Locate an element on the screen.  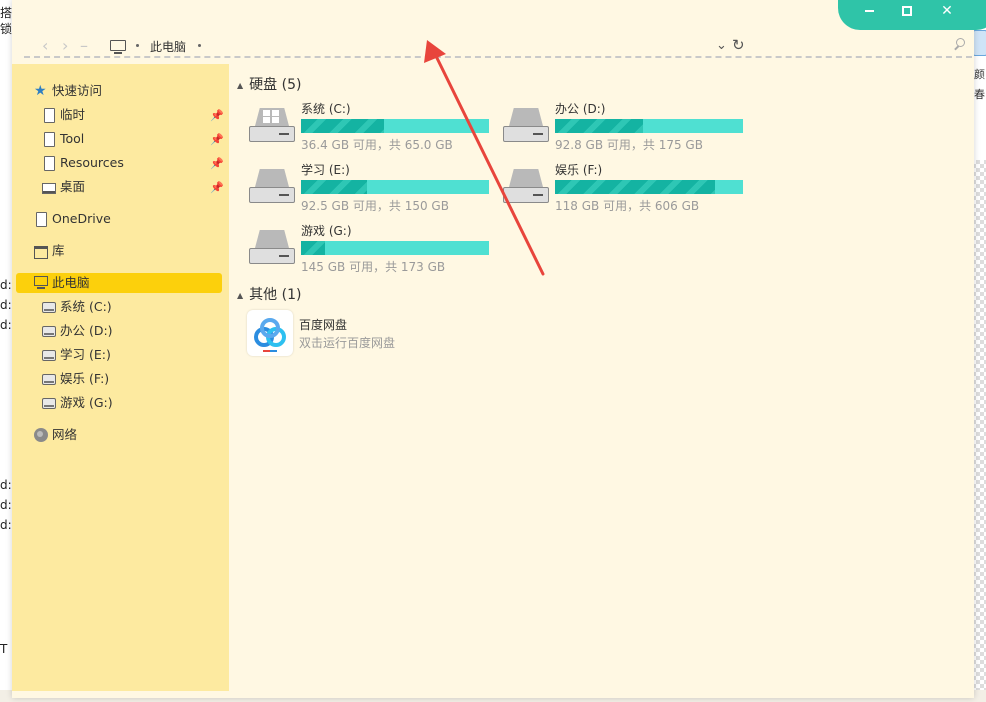
desktop-icon is located at coordinates (49, 188).